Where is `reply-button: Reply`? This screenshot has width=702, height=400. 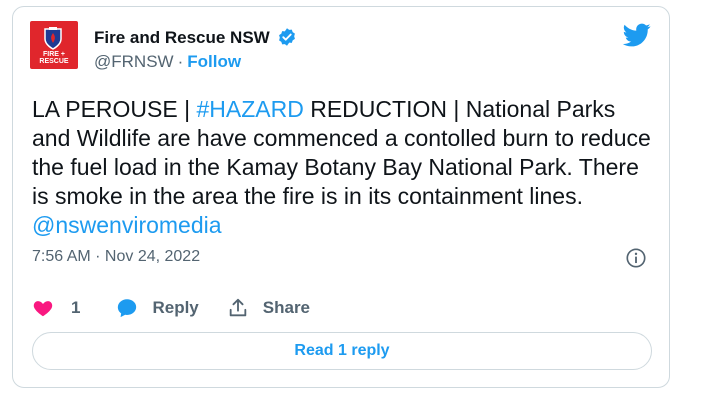
reply-button: Reply is located at coordinates (157, 308).